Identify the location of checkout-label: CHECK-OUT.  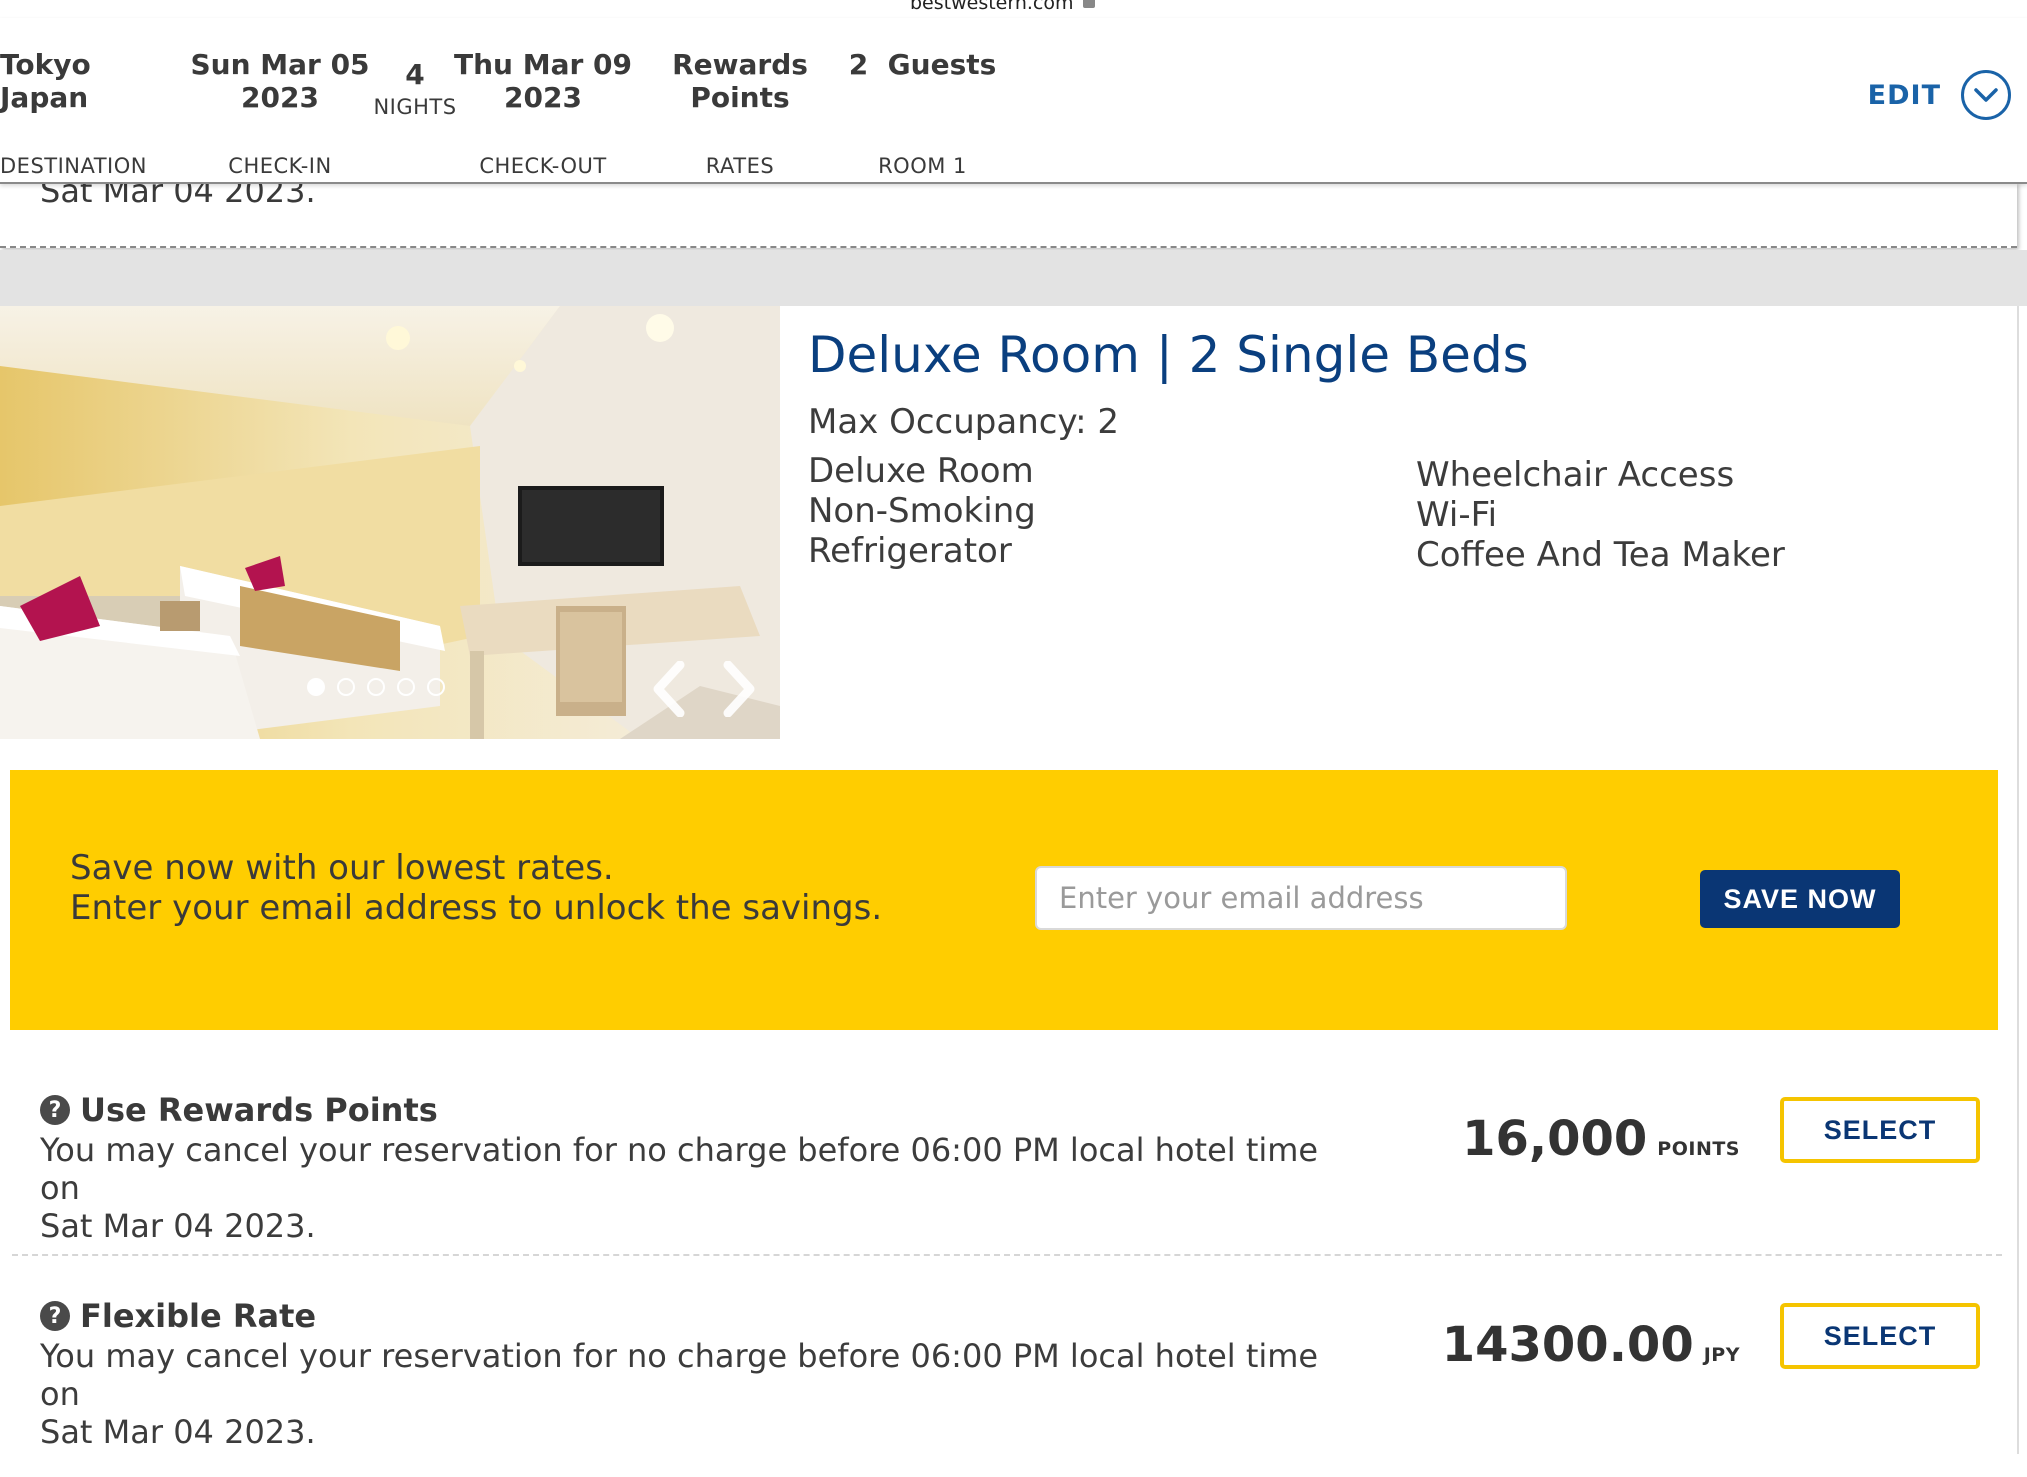
(543, 166).